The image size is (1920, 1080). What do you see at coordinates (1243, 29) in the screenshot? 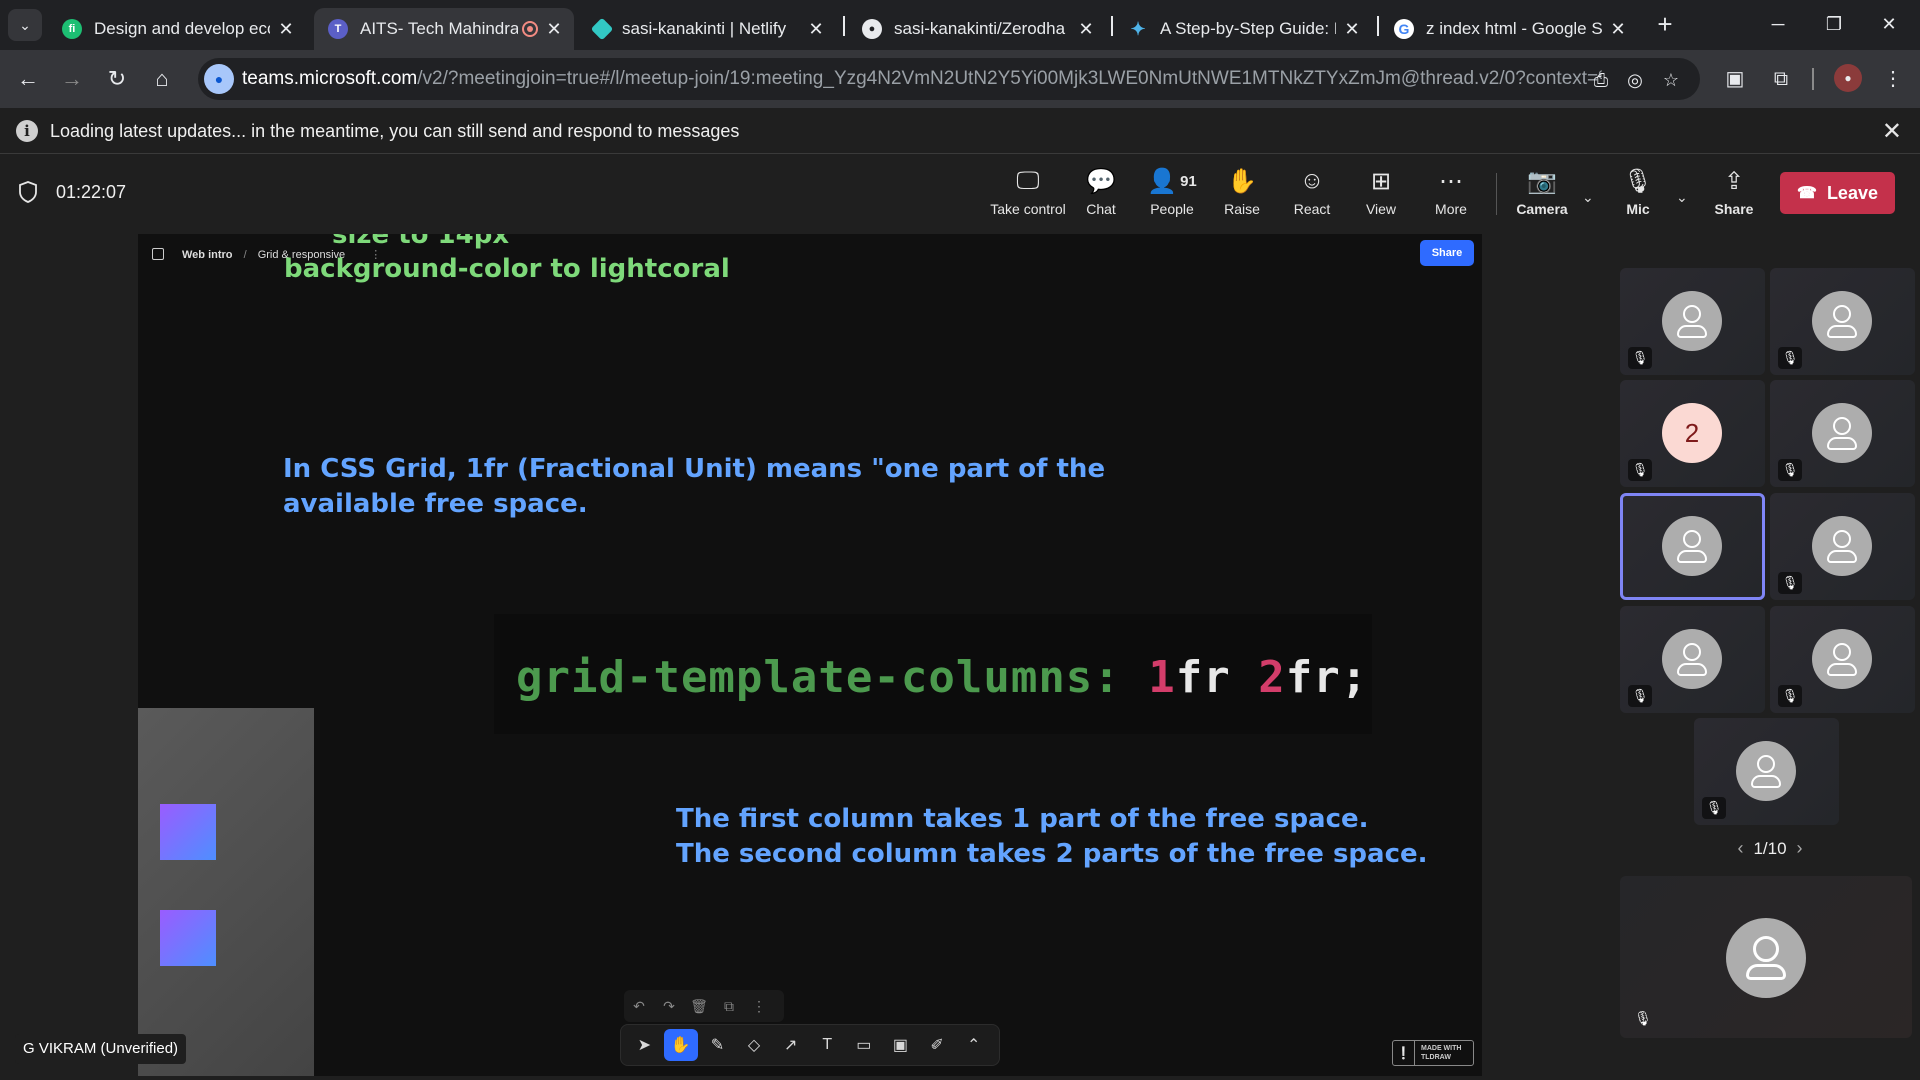
I see `browser-tab-guide: ✦ A Step-by-Step Guide: Dep ✕` at bounding box center [1243, 29].